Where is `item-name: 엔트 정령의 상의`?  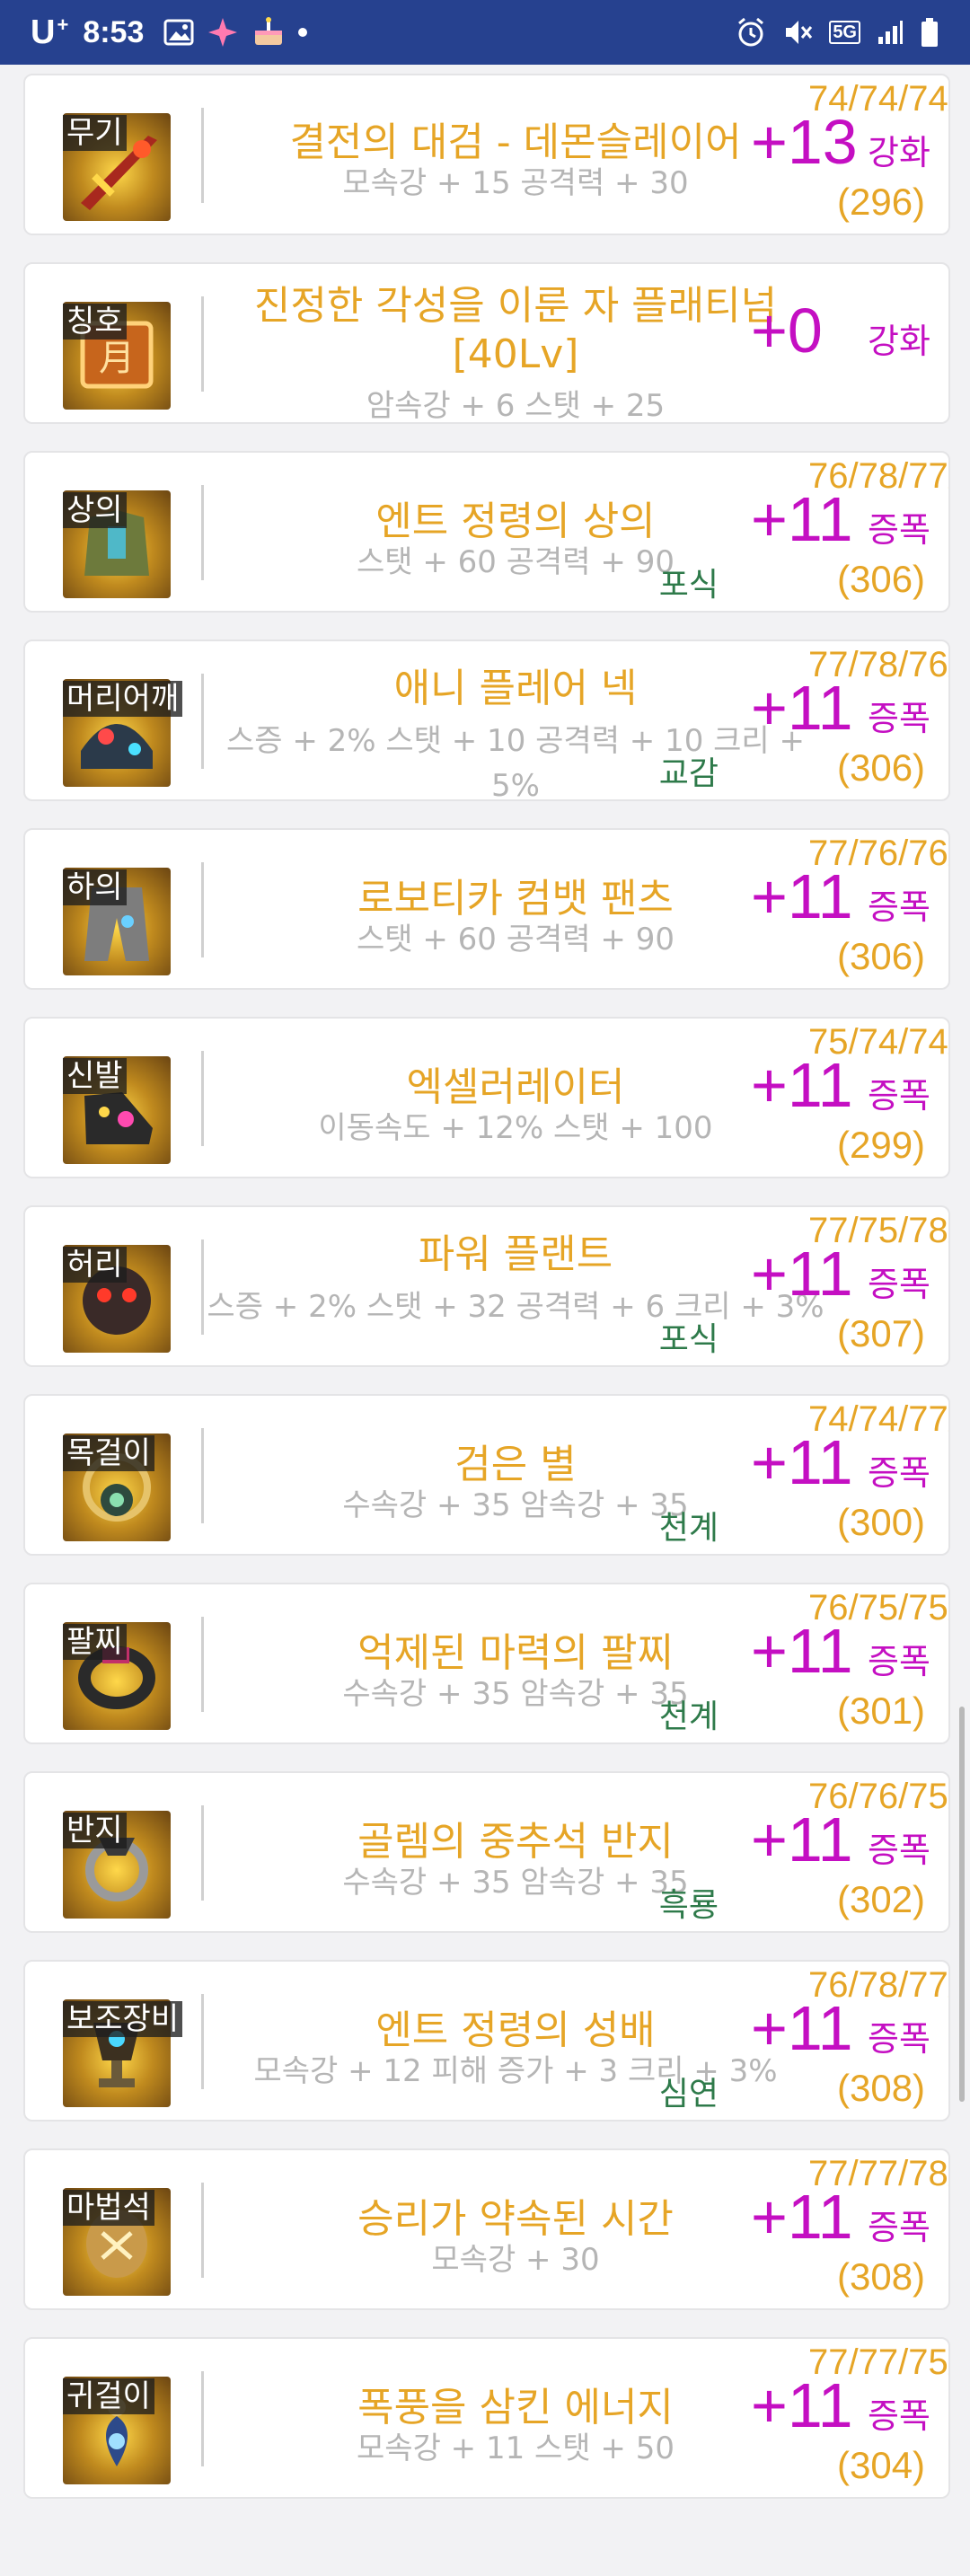
item-name: 엔트 정령의 상의 is located at coordinates (515, 521).